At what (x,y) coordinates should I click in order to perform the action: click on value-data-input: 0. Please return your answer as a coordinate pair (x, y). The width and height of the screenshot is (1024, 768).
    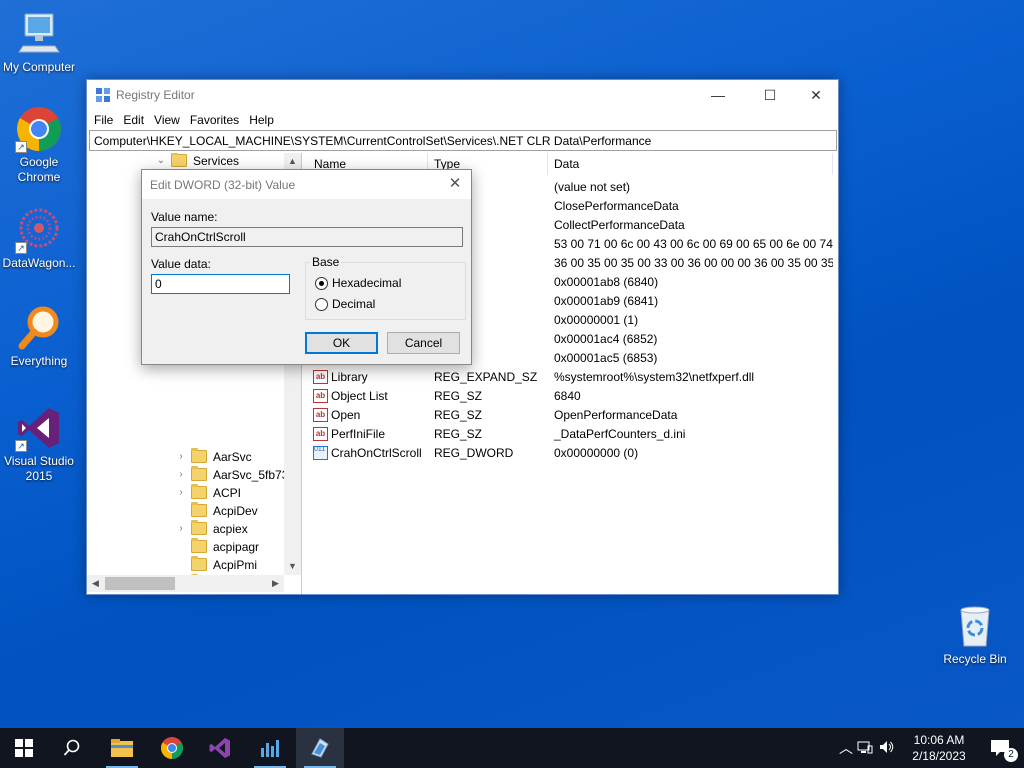
    Looking at the image, I should click on (220, 284).